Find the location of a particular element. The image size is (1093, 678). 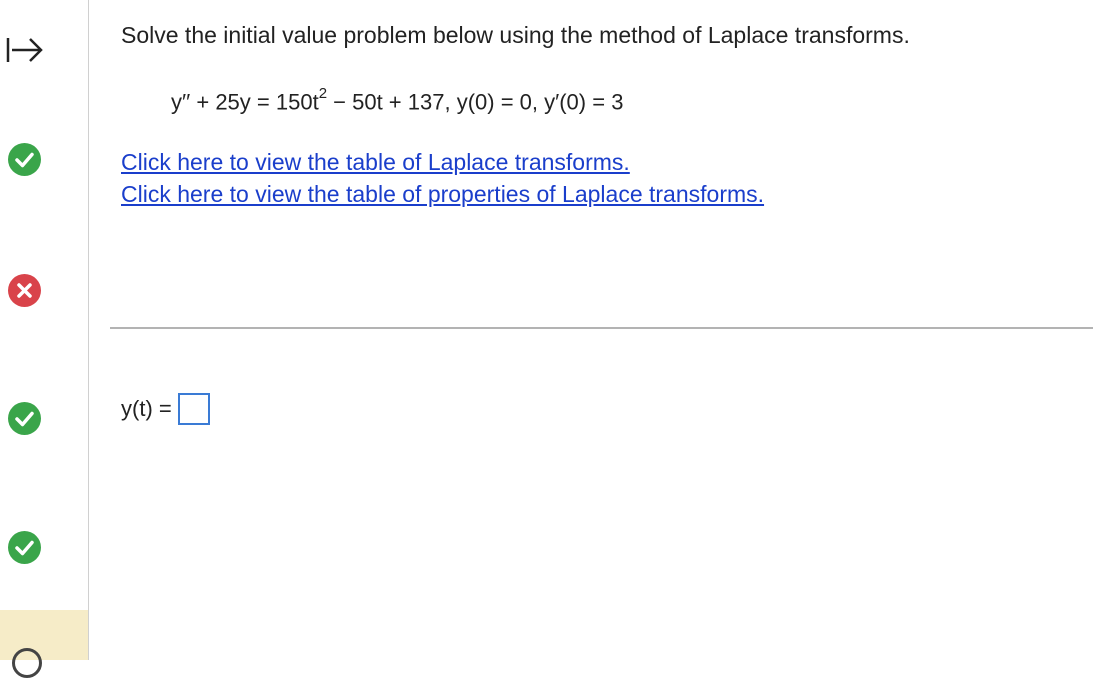

question-1-status-correct is located at coordinates (24, 159).